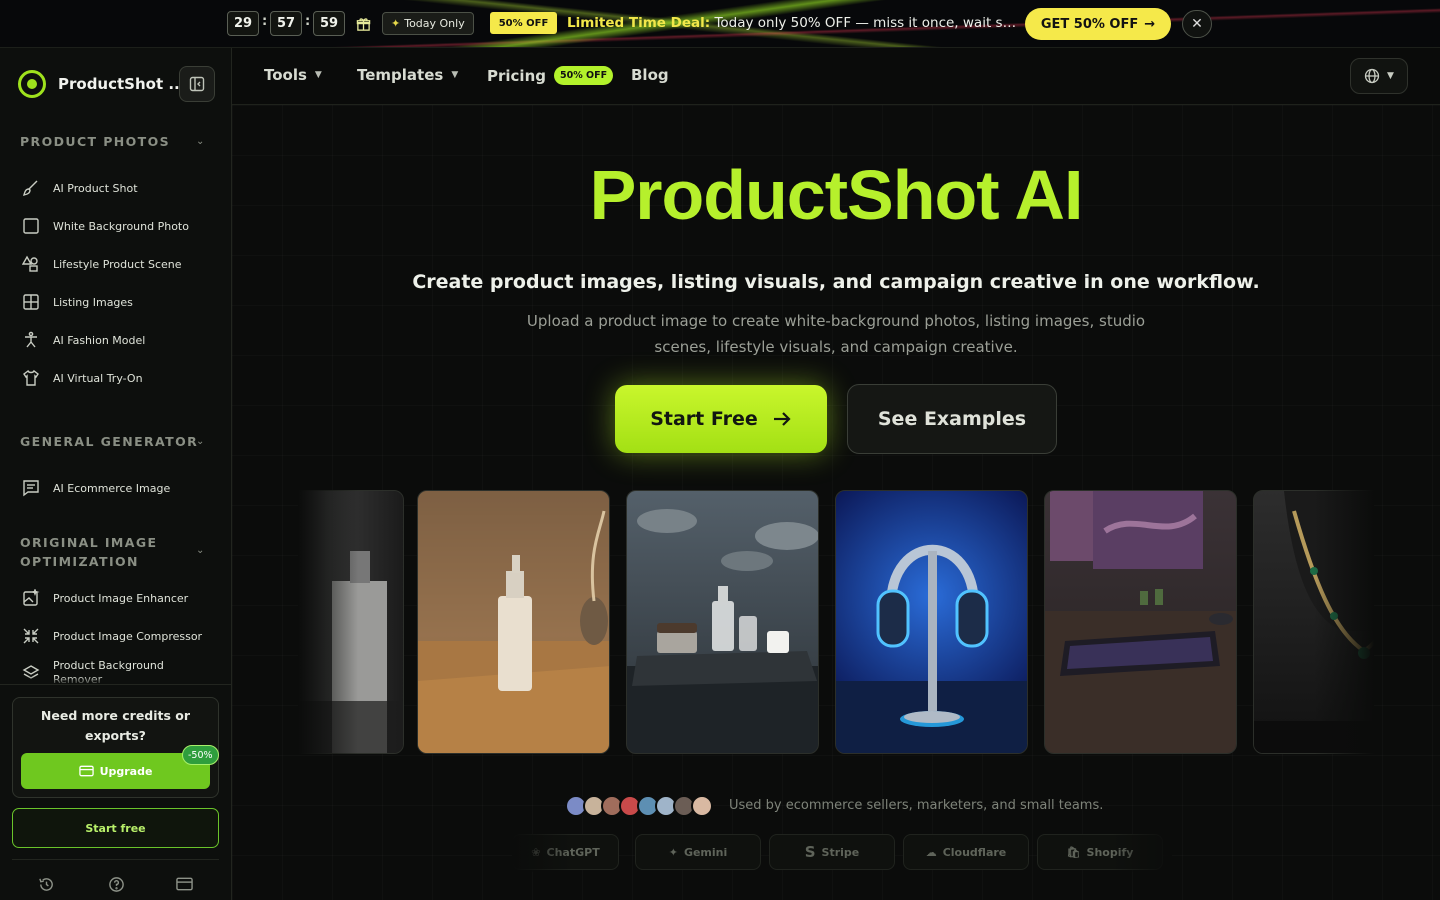  What do you see at coordinates (363, 24) in the screenshot?
I see `gift-icon` at bounding box center [363, 24].